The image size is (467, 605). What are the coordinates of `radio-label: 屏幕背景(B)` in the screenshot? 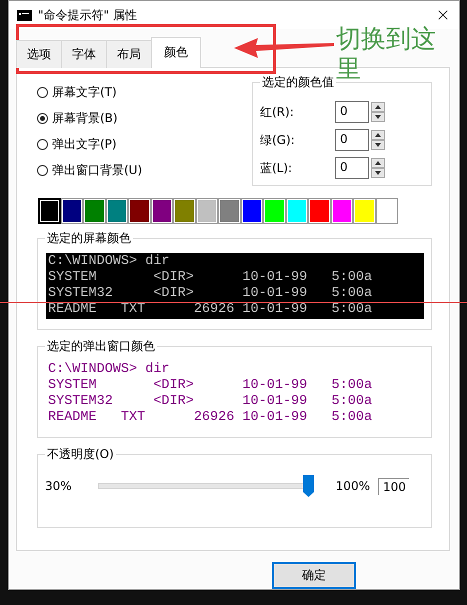 It's located at (85, 118).